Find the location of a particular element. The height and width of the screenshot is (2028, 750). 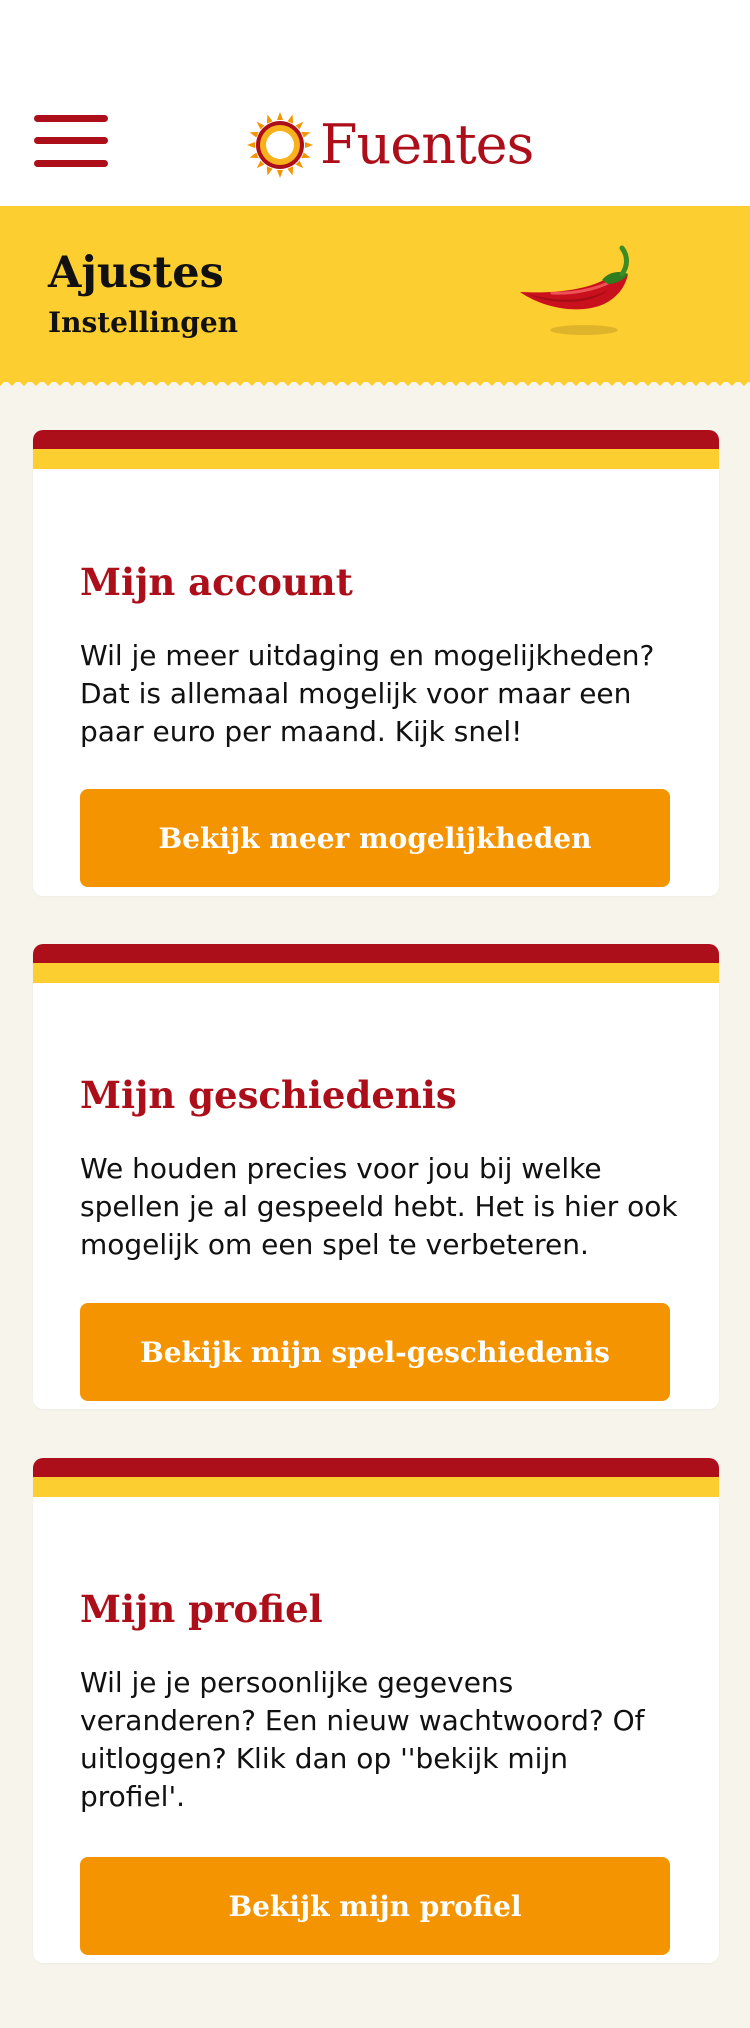

chili-pepper-icon is located at coordinates (574, 290).